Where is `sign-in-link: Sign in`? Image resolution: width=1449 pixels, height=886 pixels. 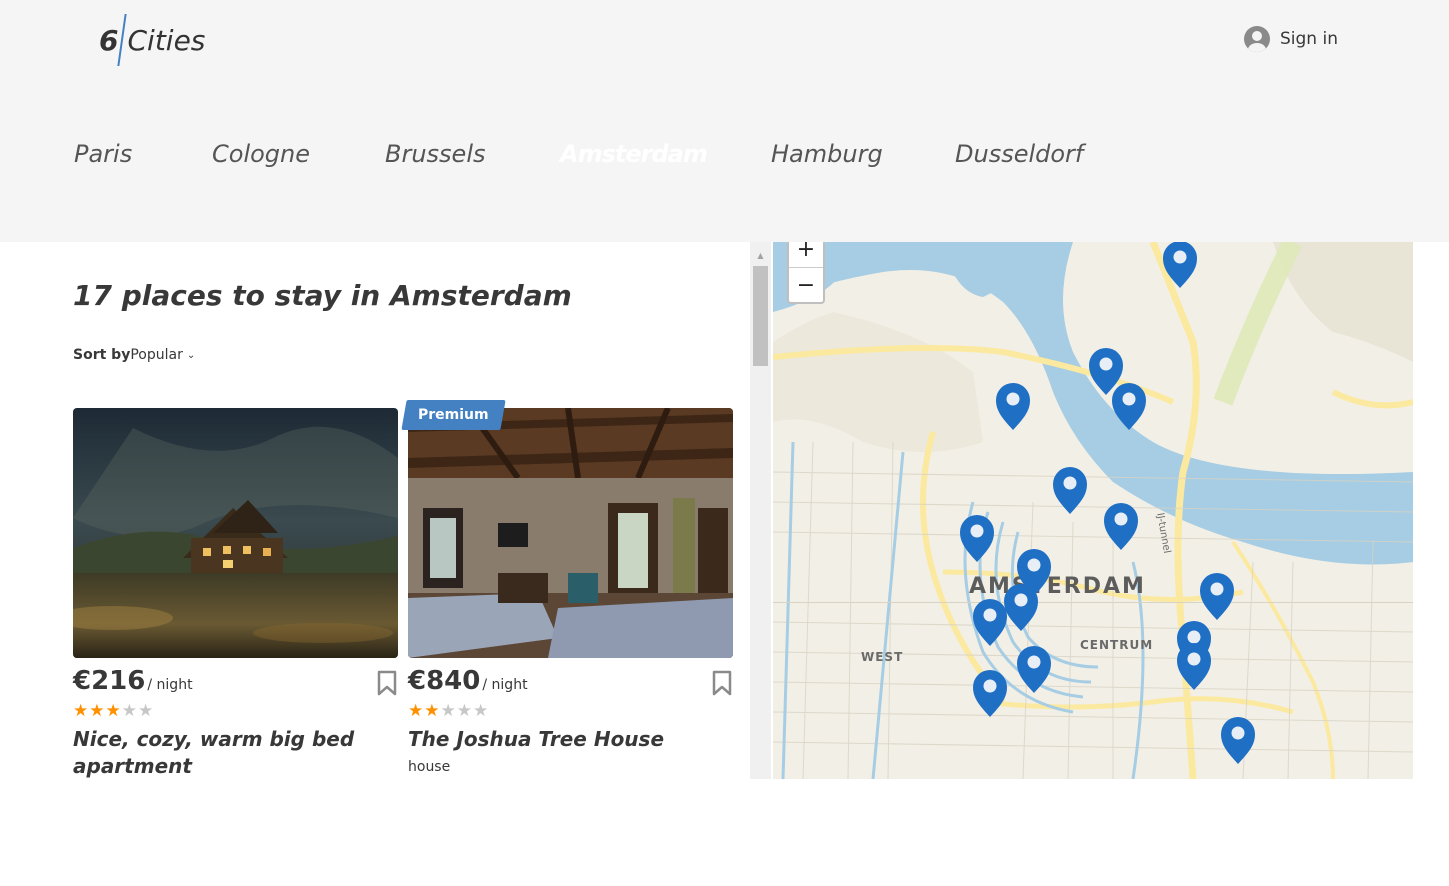
sign-in-link: Sign in is located at coordinates (1291, 39).